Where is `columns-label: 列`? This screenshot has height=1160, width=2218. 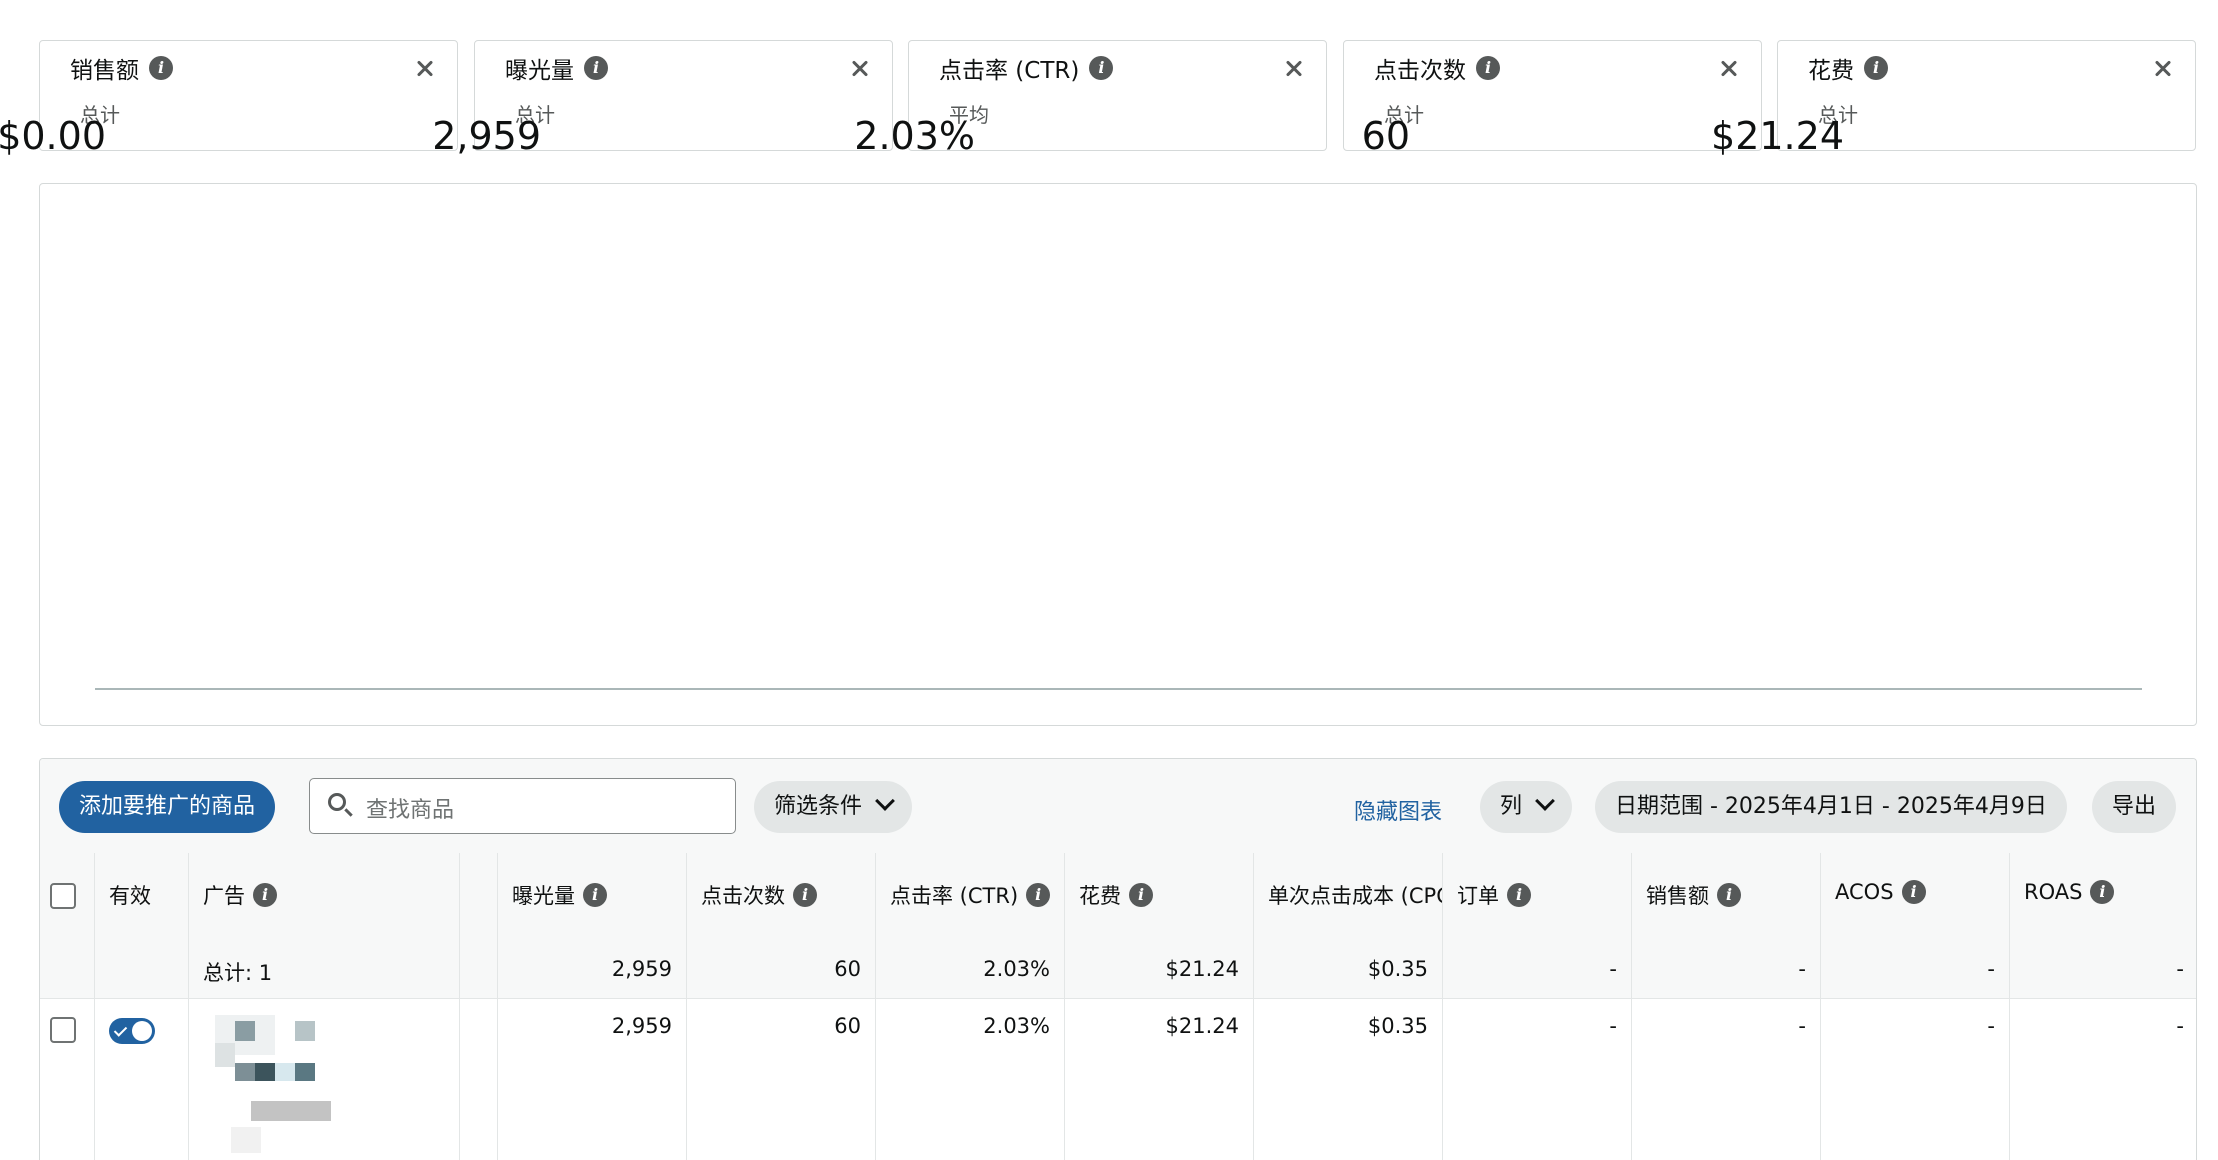
columns-label: 列 is located at coordinates (1511, 806).